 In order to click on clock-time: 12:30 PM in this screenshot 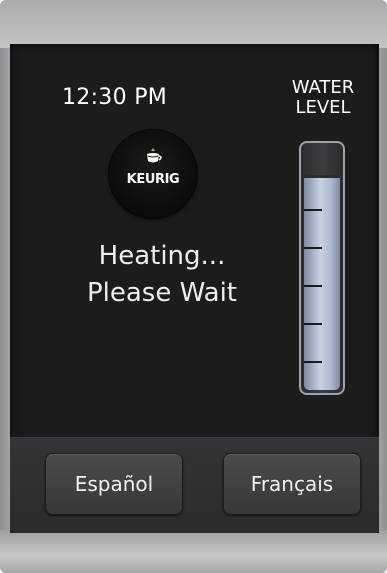, I will do `click(115, 97)`.